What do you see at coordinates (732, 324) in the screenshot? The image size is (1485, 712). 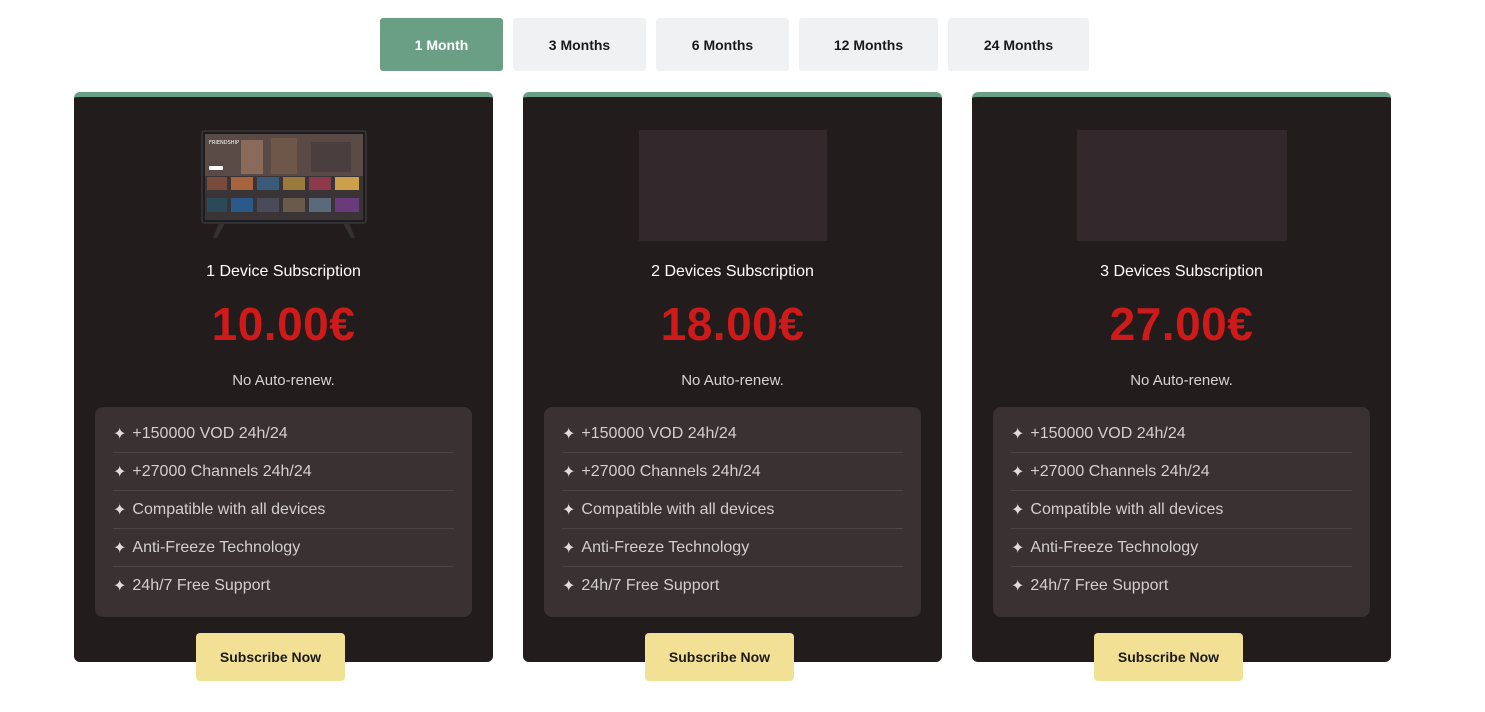 I see `plan-price: 18.00€` at bounding box center [732, 324].